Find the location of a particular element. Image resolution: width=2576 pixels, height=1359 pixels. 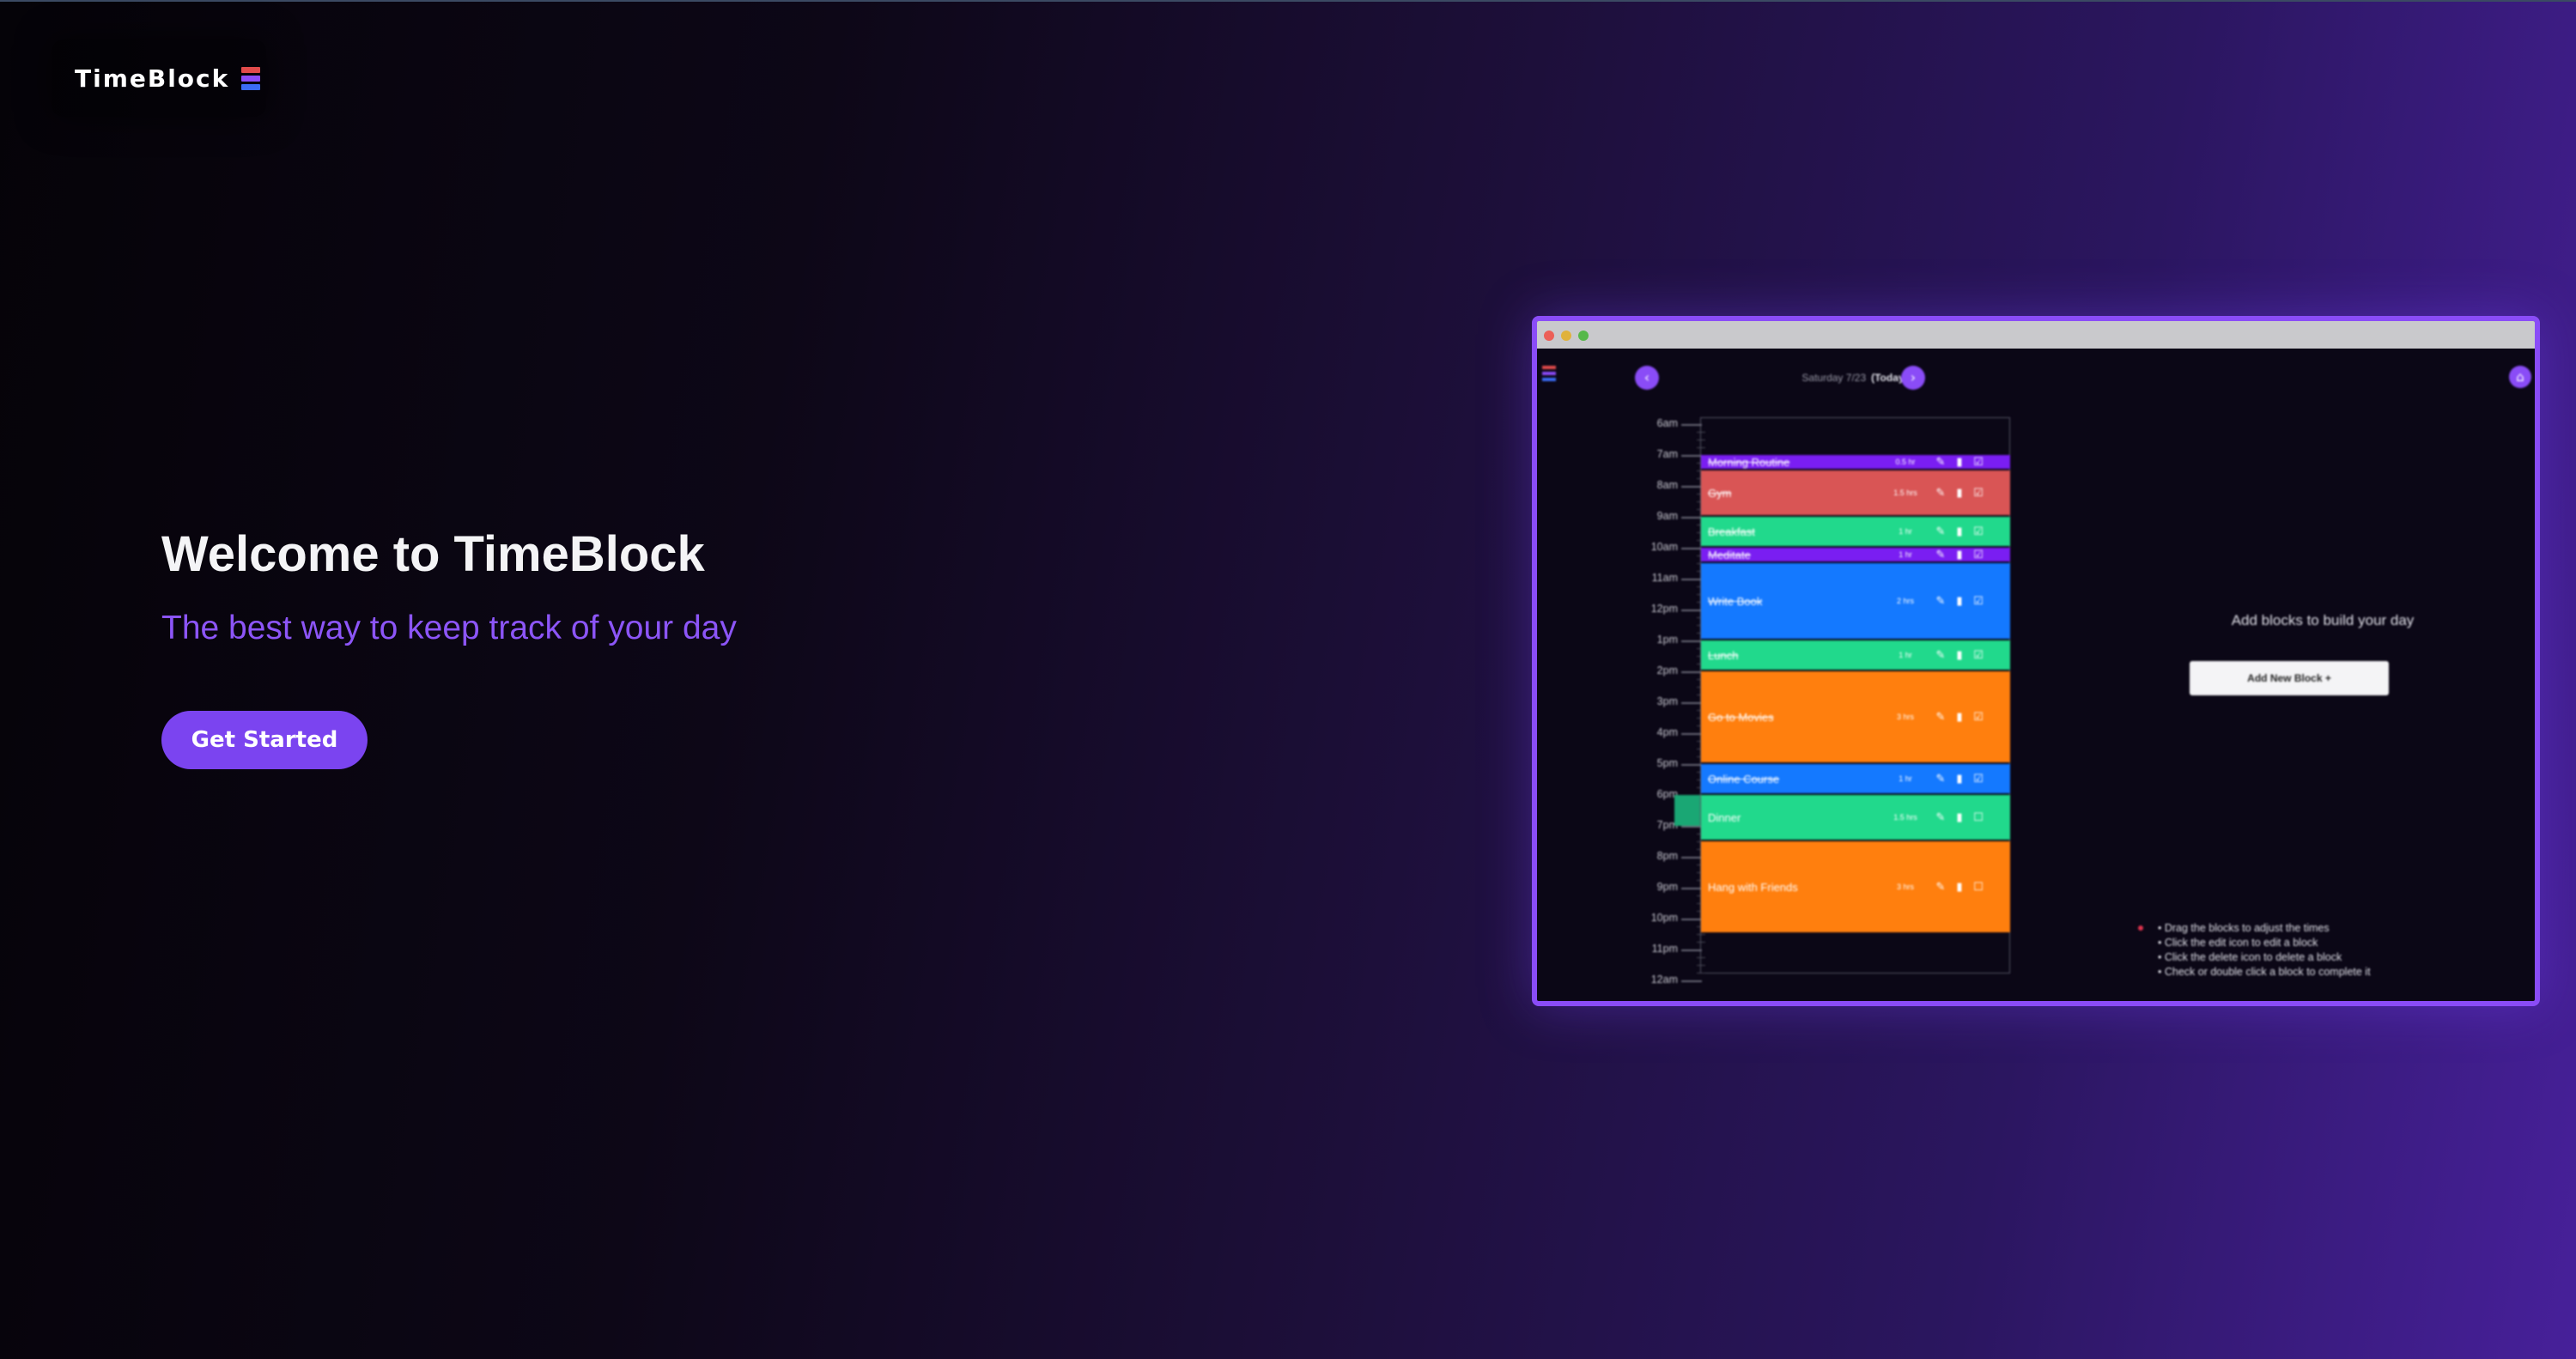

logo-text: TimeBlock is located at coordinates (153, 78).